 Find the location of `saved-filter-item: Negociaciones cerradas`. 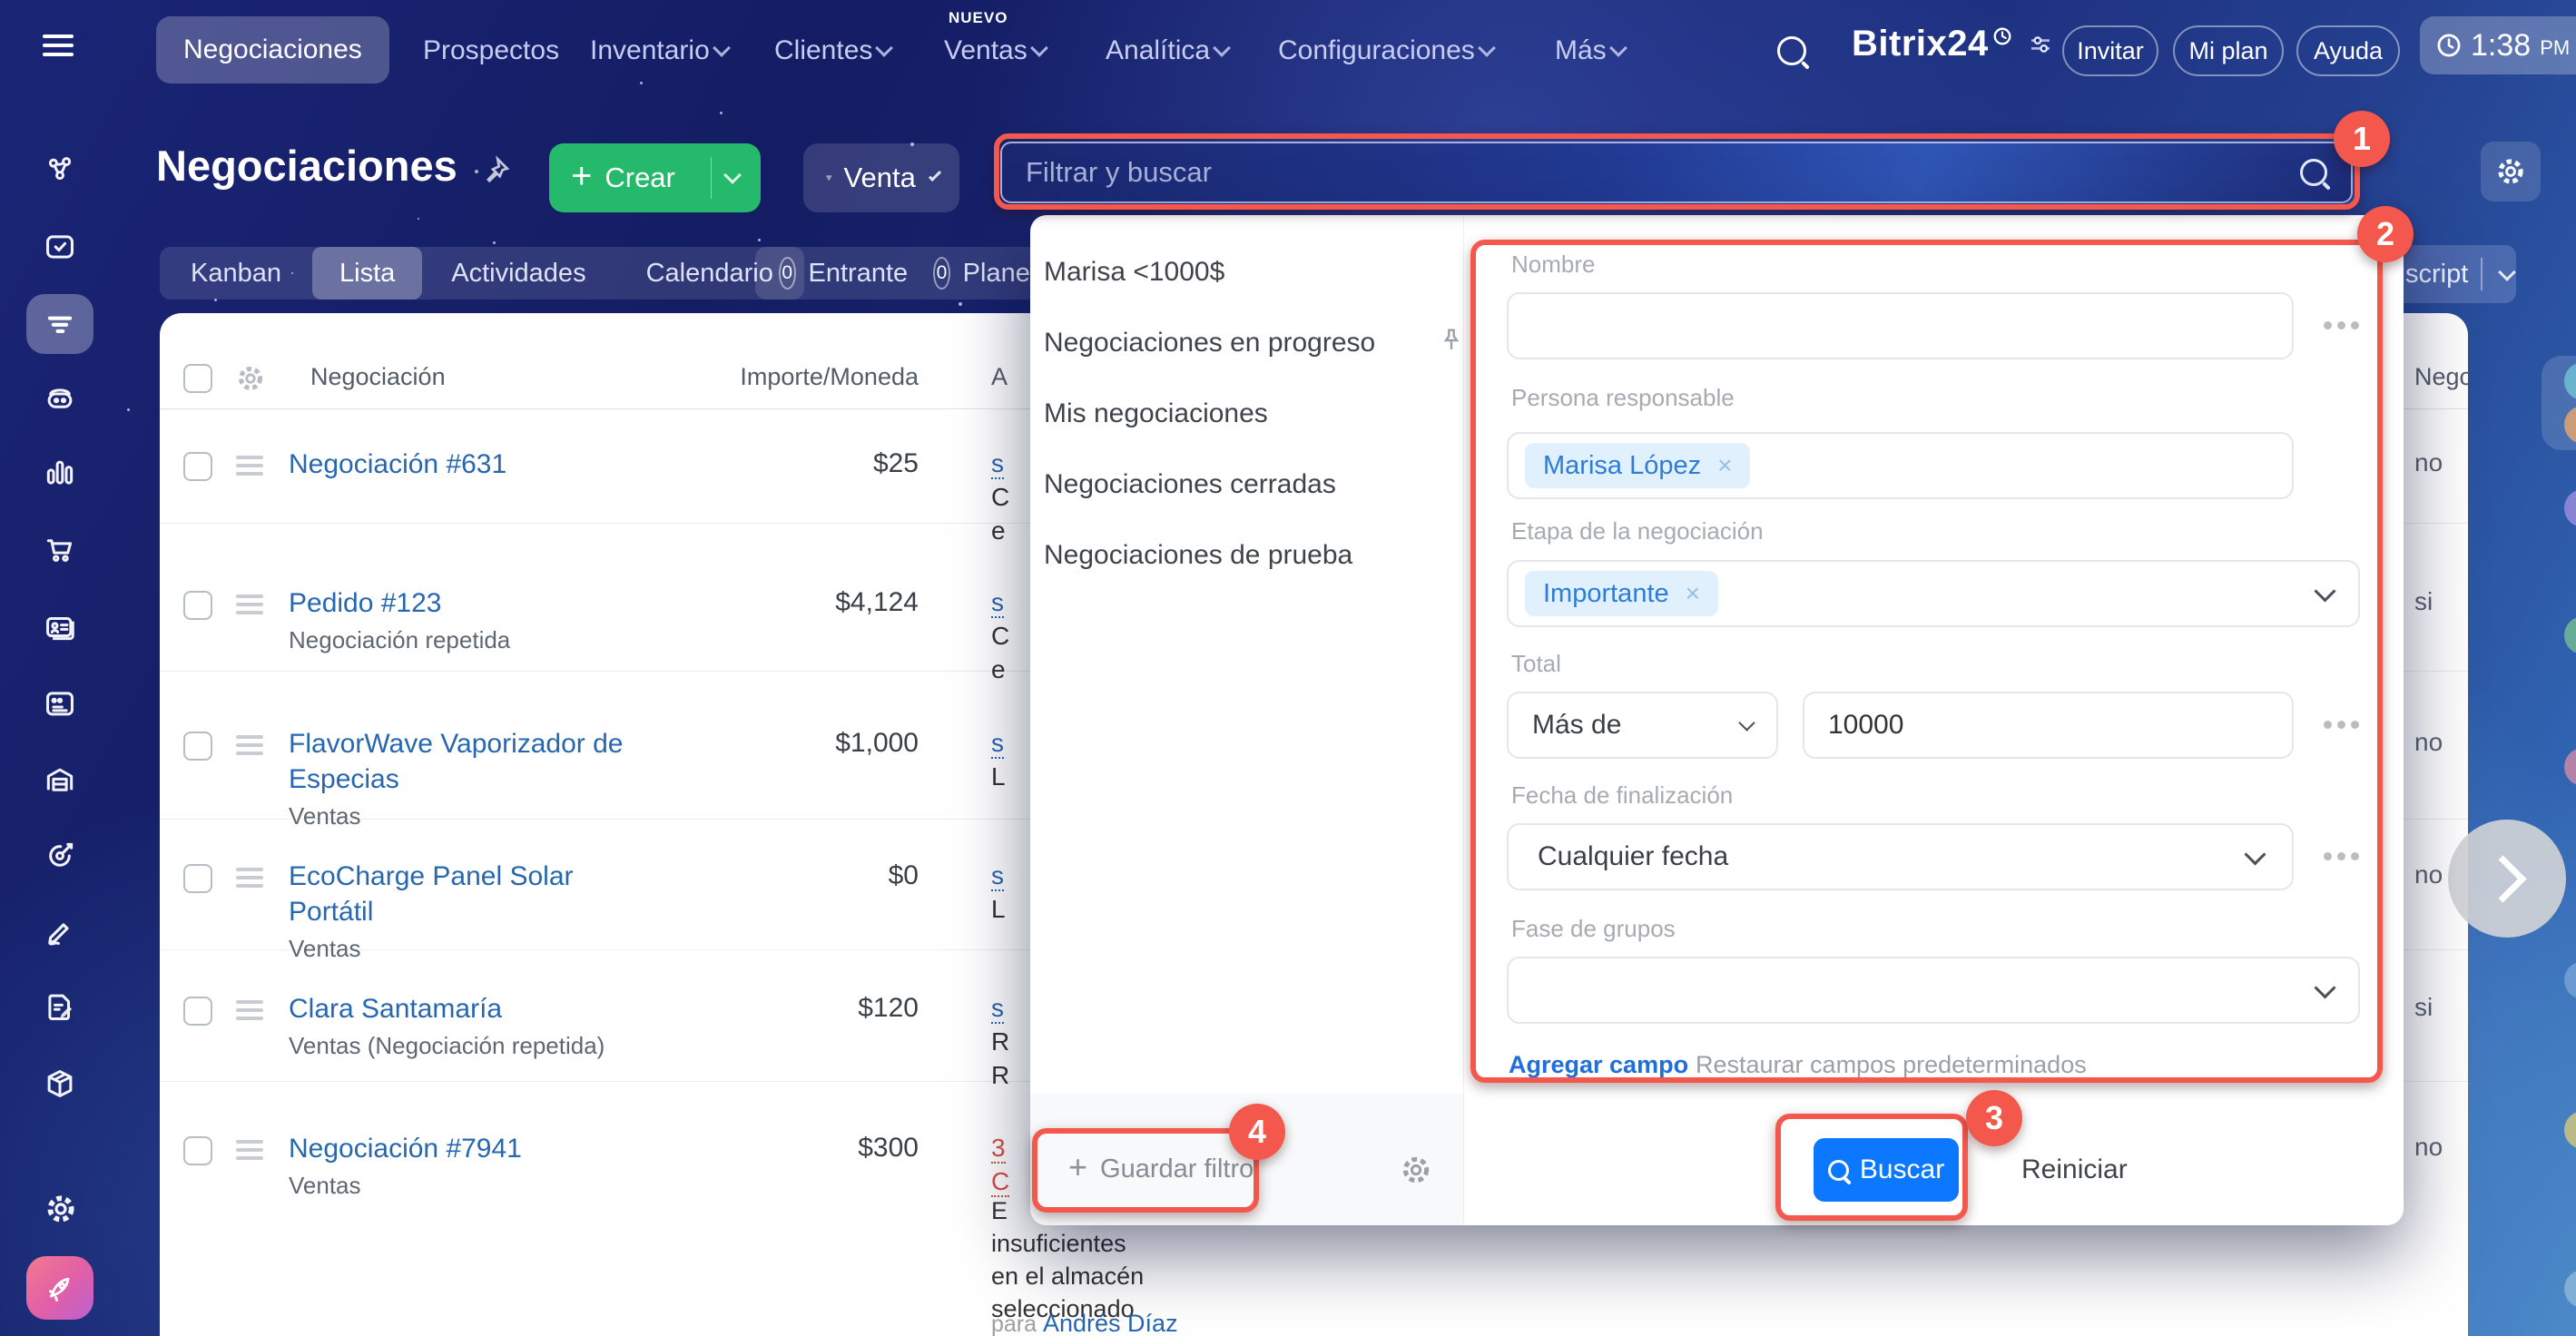

saved-filter-item: Negociaciones cerradas is located at coordinates (1190, 485).